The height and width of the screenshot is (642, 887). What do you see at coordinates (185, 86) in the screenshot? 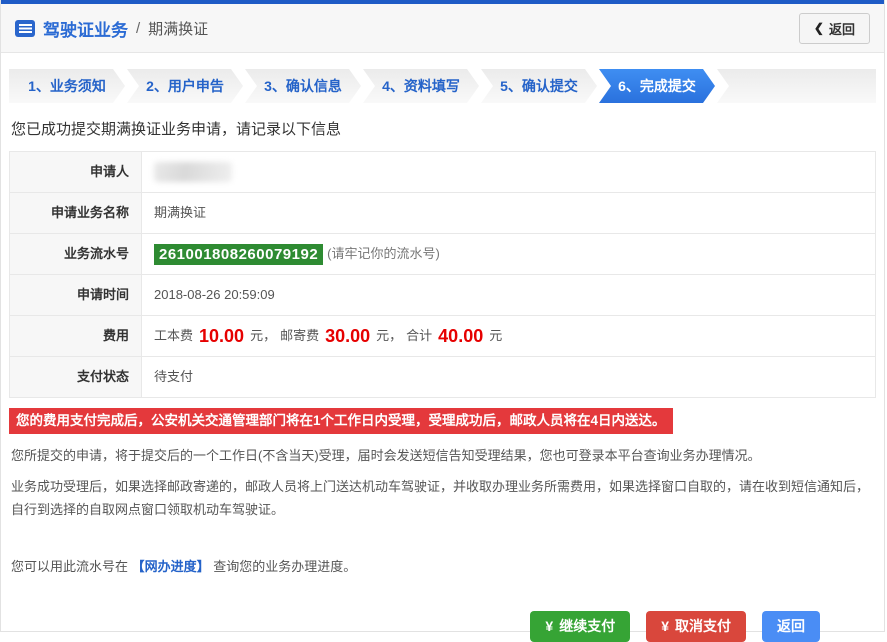
I see `step-2-user-declaration: 2、用户申告` at bounding box center [185, 86].